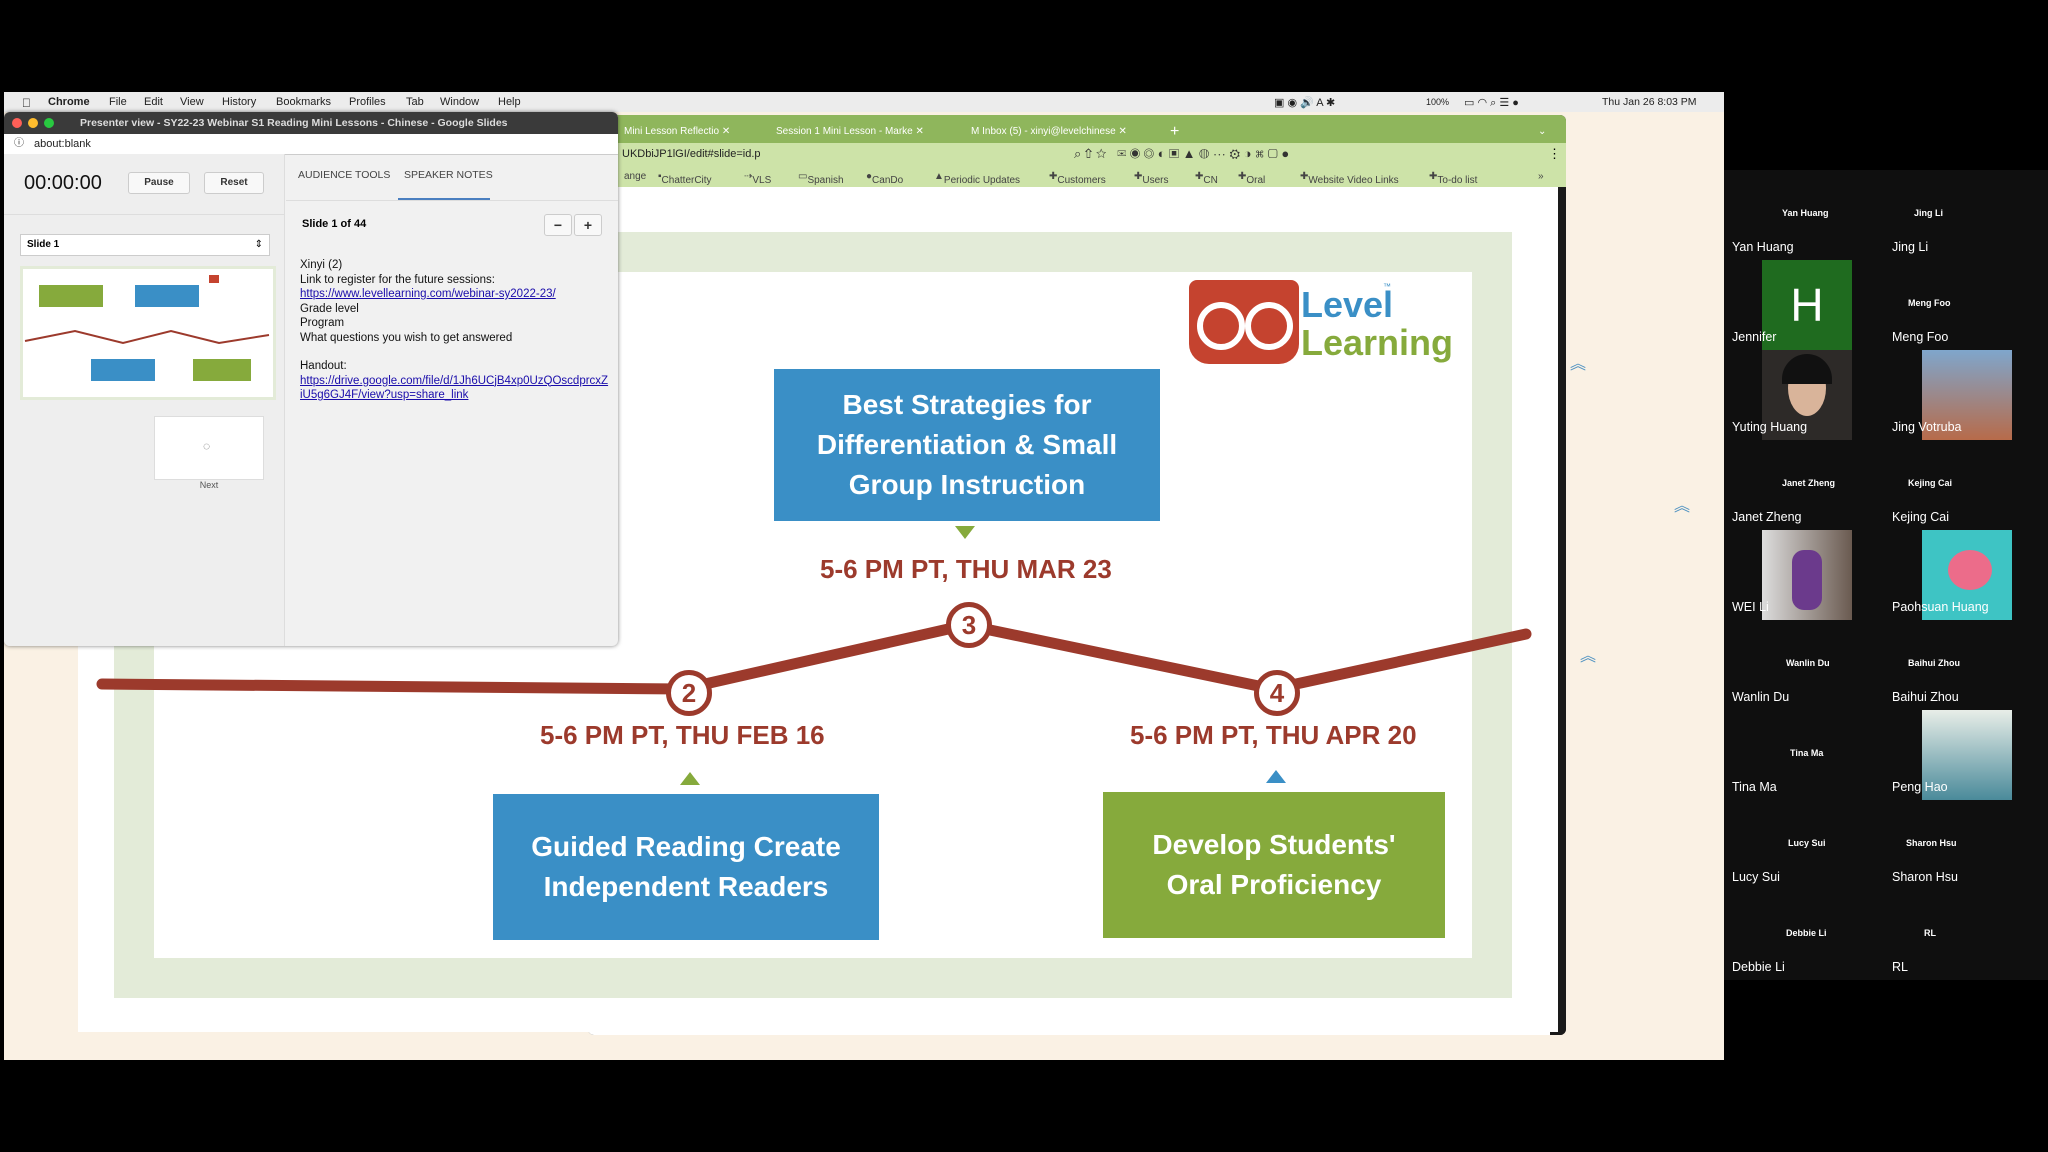 The width and height of the screenshot is (2048, 1152). I want to click on participant-top-name: Wanlin Du, so click(1808, 663).